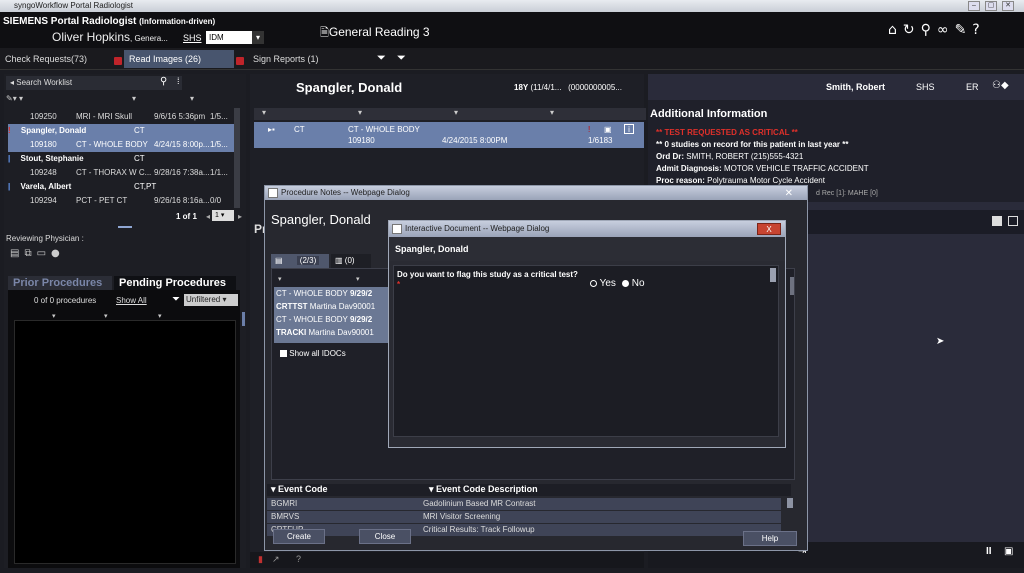  Describe the element at coordinates (524, 504) in the screenshot. I see `table-row: BGMRI Gadolinium Based MR Contrast` at that location.